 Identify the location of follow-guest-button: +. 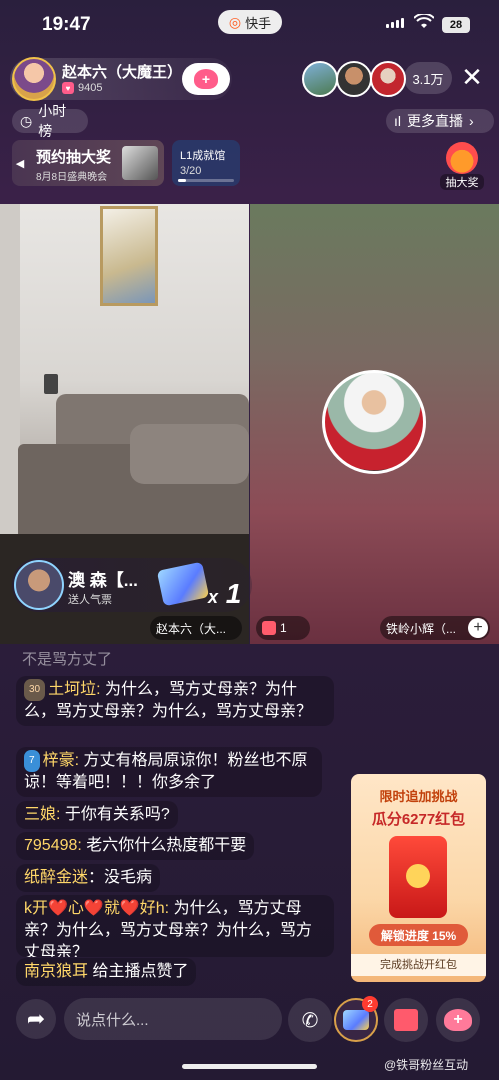
(478, 628).